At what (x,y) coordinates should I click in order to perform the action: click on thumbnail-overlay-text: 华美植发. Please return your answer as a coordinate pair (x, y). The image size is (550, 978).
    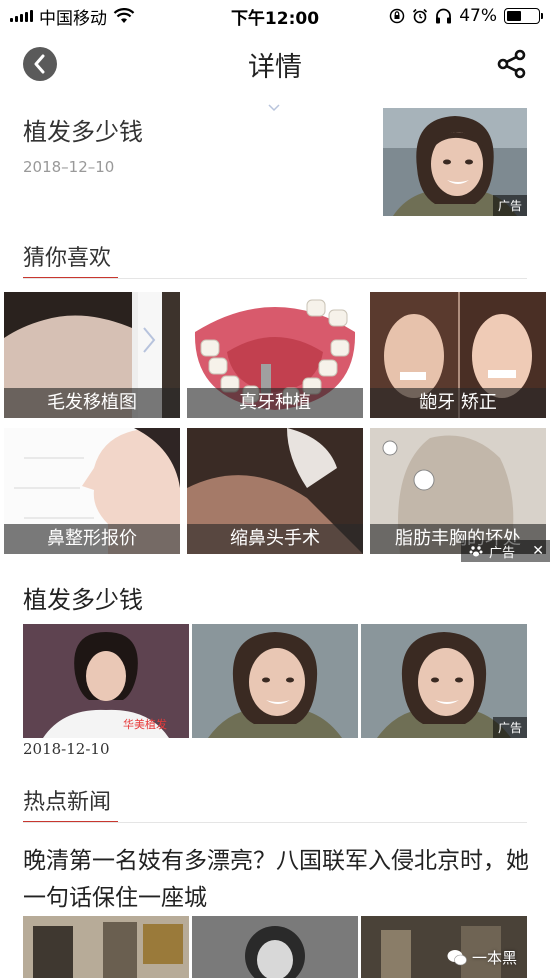
    Looking at the image, I should click on (145, 724).